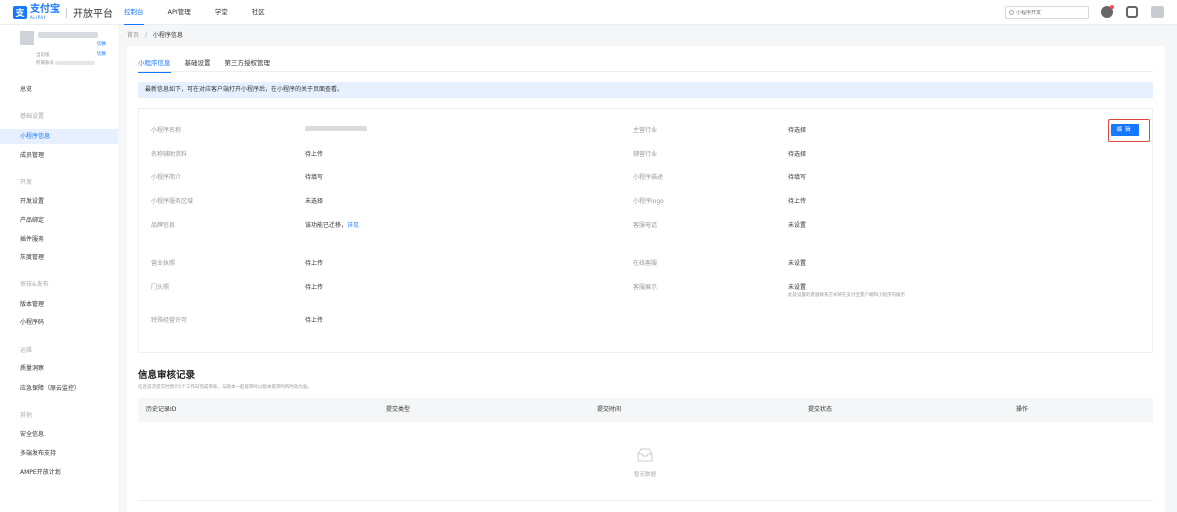 This screenshot has height=512, width=1177. What do you see at coordinates (59, 453) in the screenshot?
I see `sidebar-item: 多端发布支持` at bounding box center [59, 453].